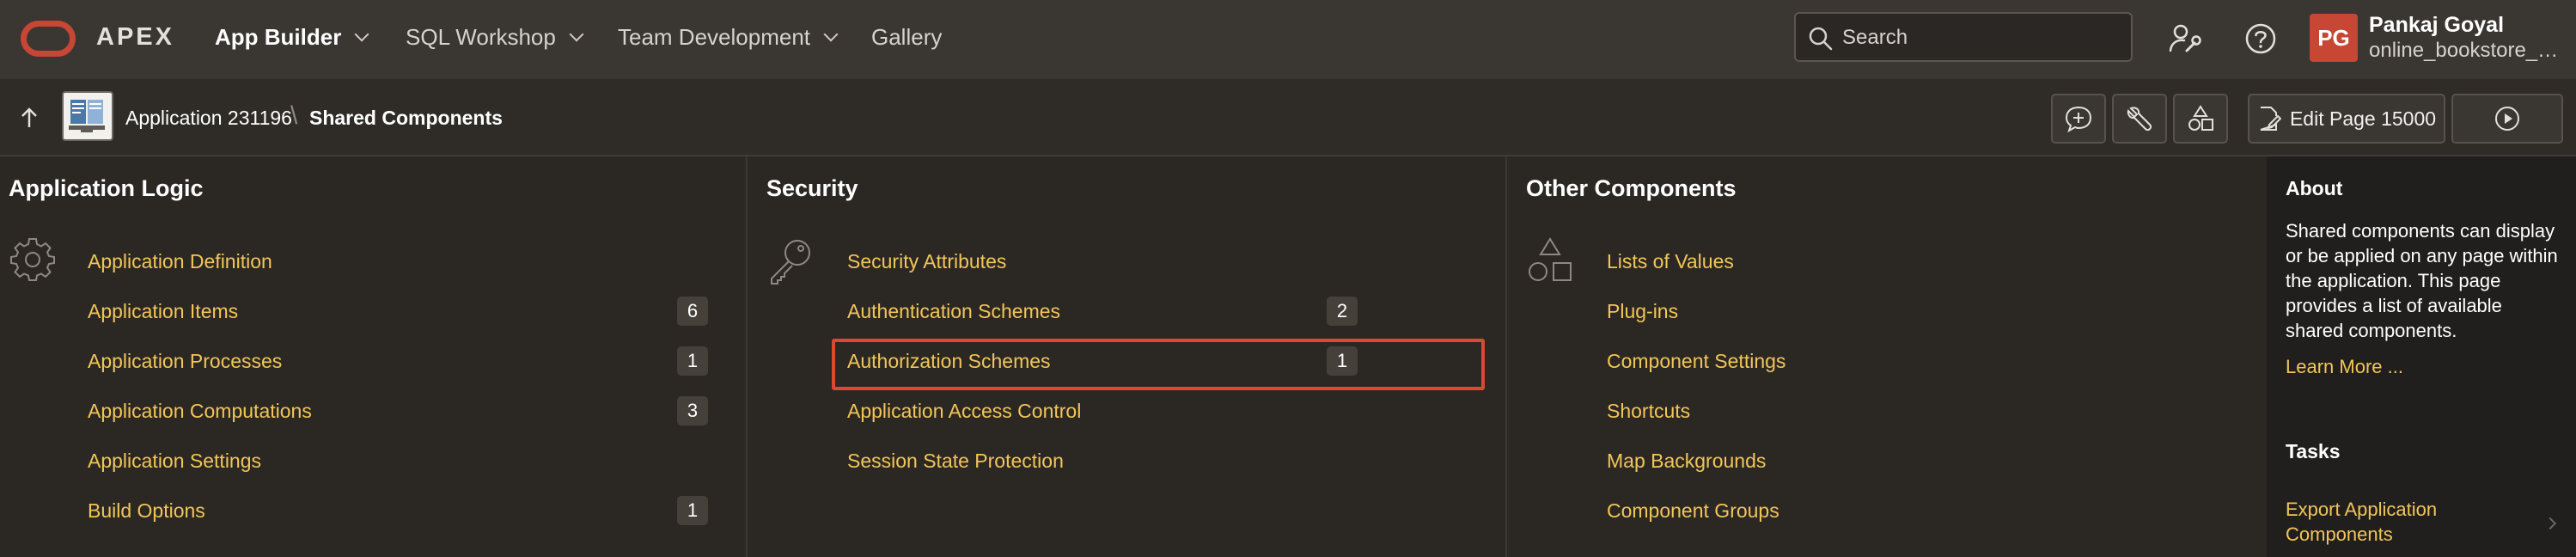  I want to click on link-map-backgrounds: Map Backgrounds, so click(1686, 462).